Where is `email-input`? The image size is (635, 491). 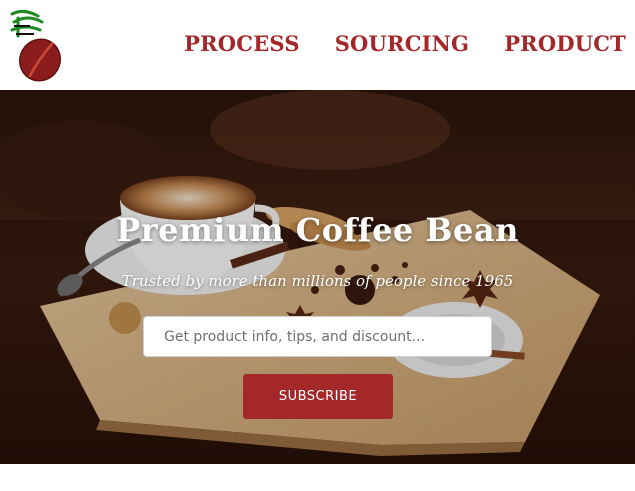 email-input is located at coordinates (317, 336).